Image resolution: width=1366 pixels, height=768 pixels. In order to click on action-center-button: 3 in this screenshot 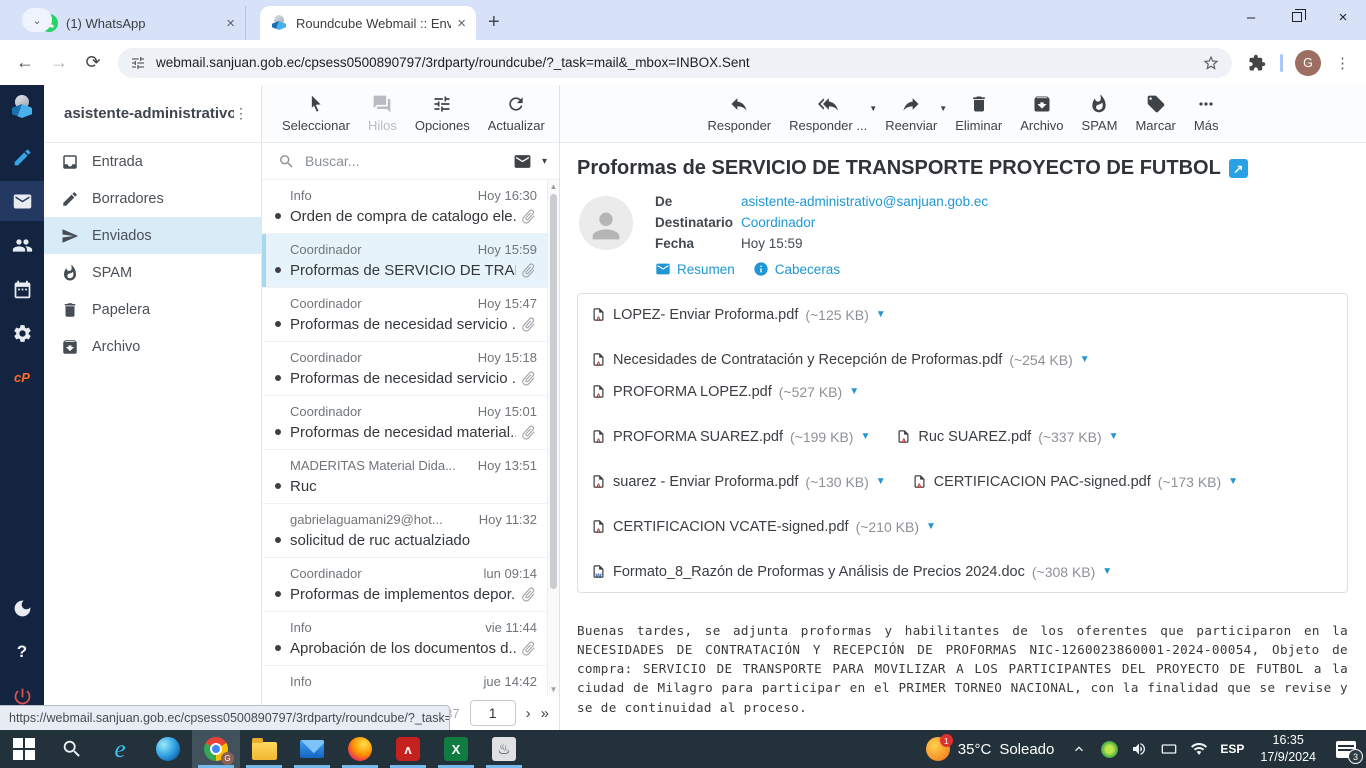, I will do `click(1346, 749)`.